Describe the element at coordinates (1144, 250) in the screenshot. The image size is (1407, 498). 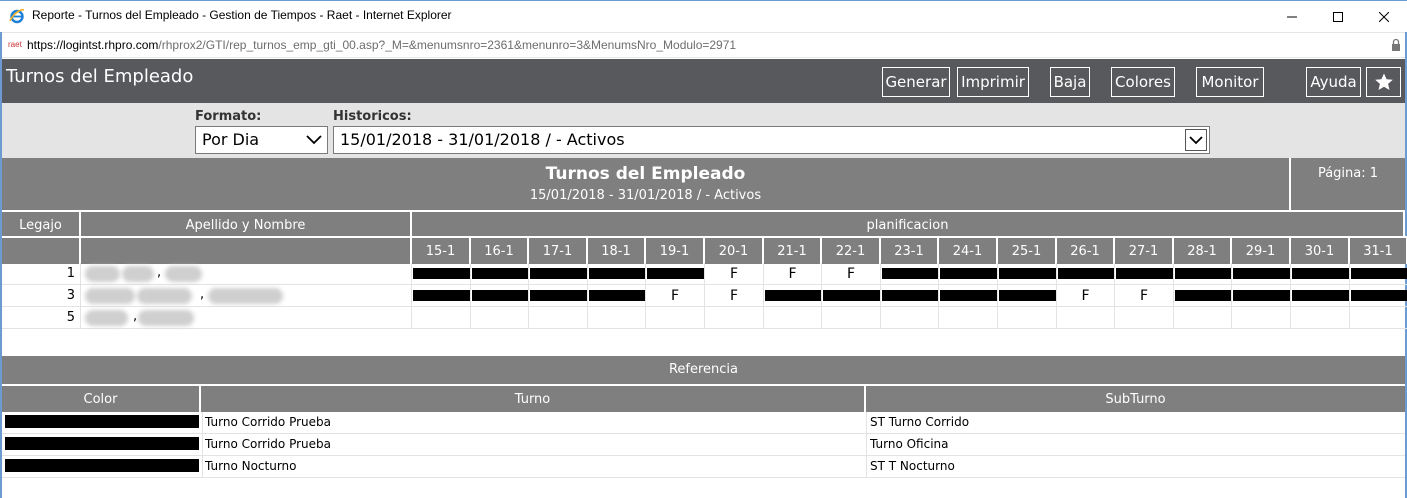
I see `day-header: 27-1` at that location.